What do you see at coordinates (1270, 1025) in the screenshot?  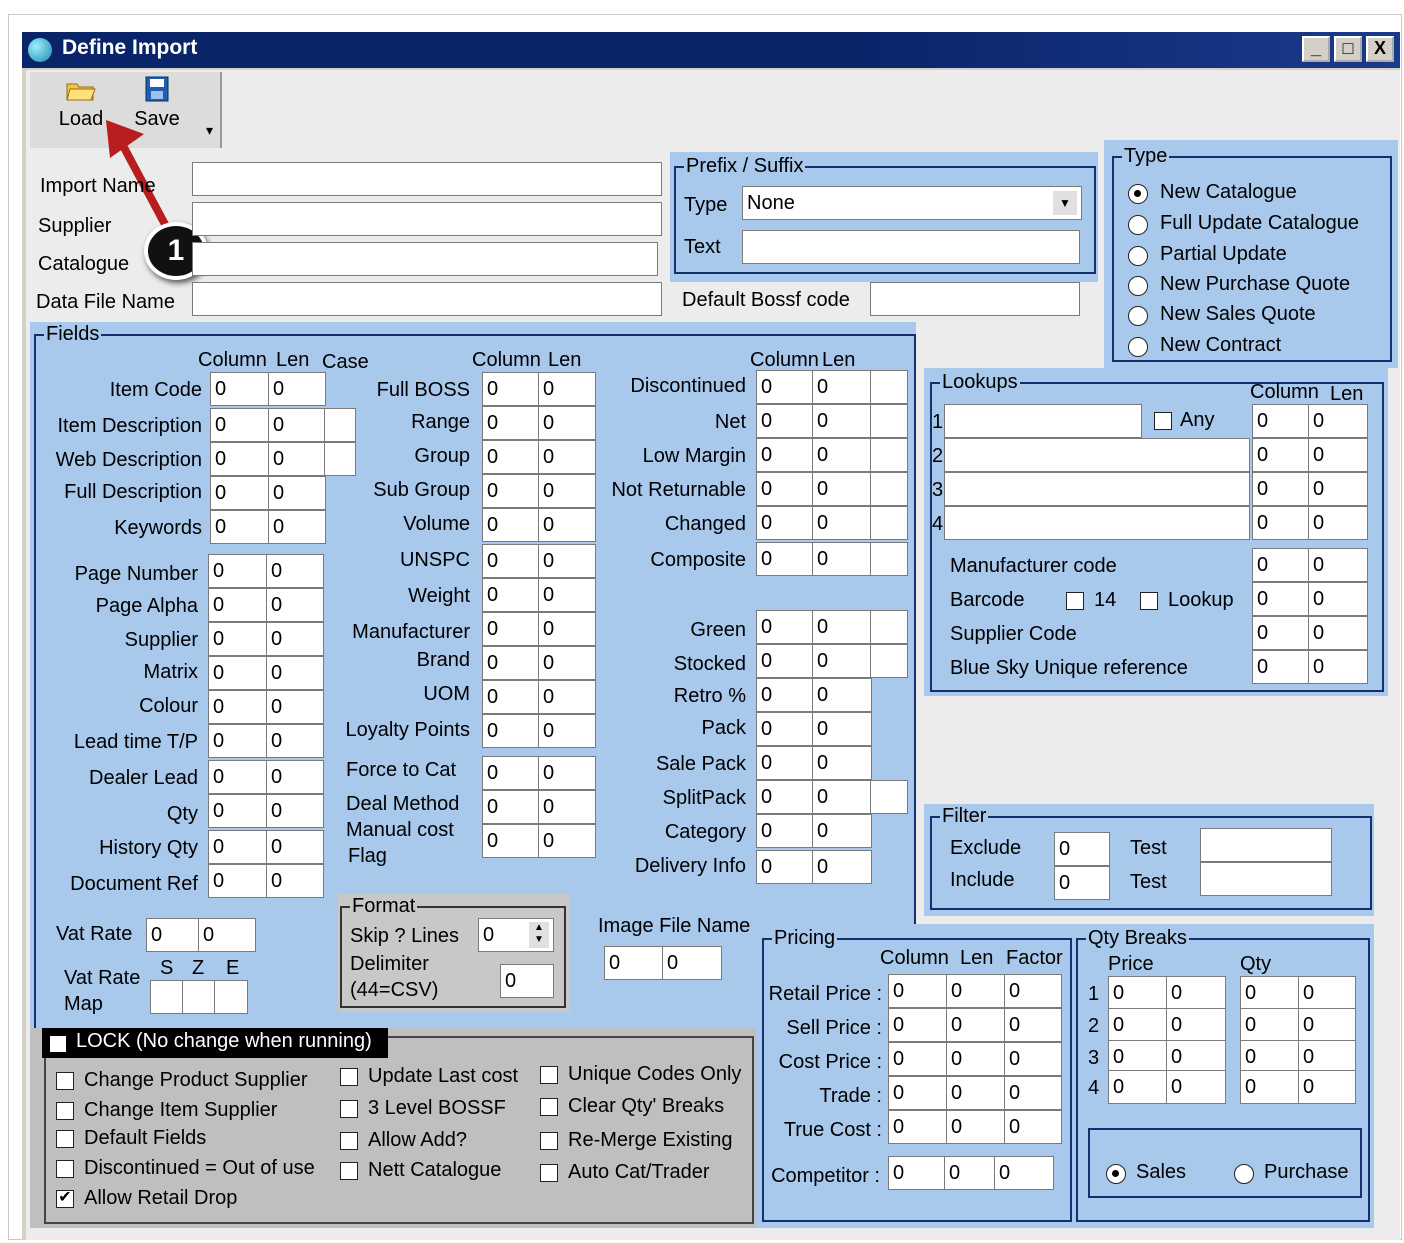 I see `qty-qty-column: 0` at bounding box center [1270, 1025].